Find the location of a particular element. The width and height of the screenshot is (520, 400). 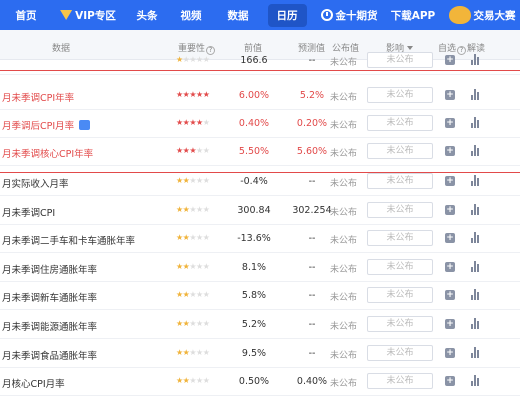

nav-item-3: 视频 is located at coordinates (191, 15).